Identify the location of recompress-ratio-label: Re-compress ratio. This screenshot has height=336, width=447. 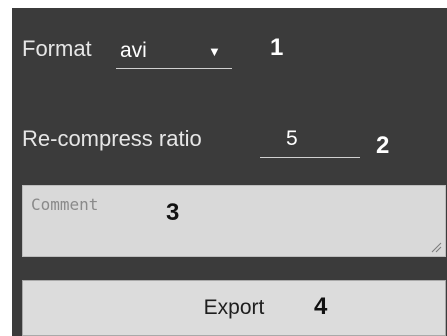
(112, 138).